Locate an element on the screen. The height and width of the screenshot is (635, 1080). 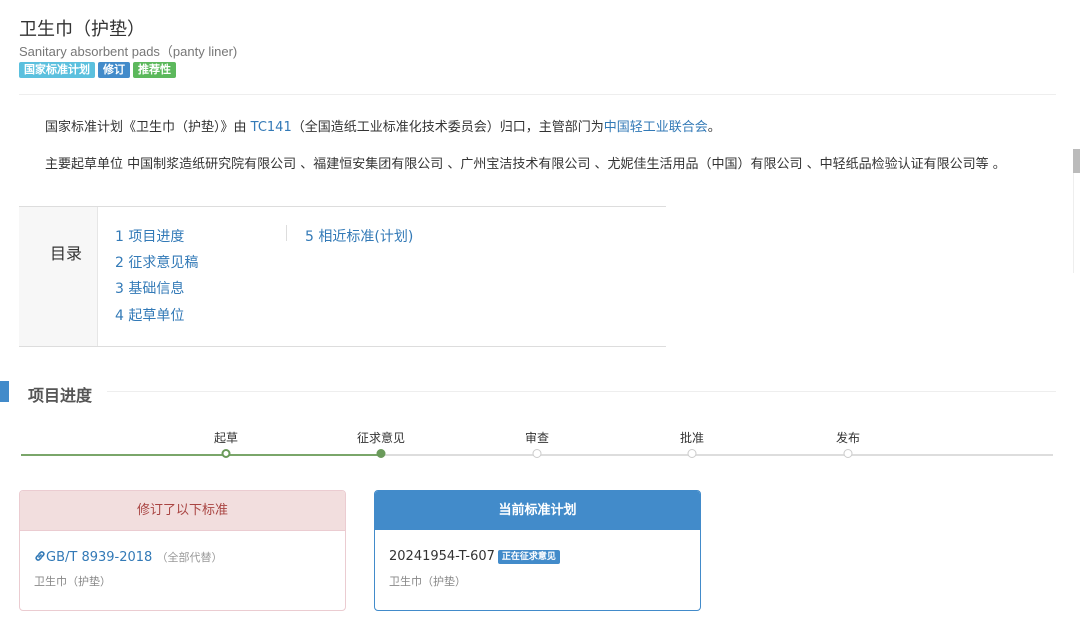
step-label-publish: 发布 is located at coordinates (848, 438).